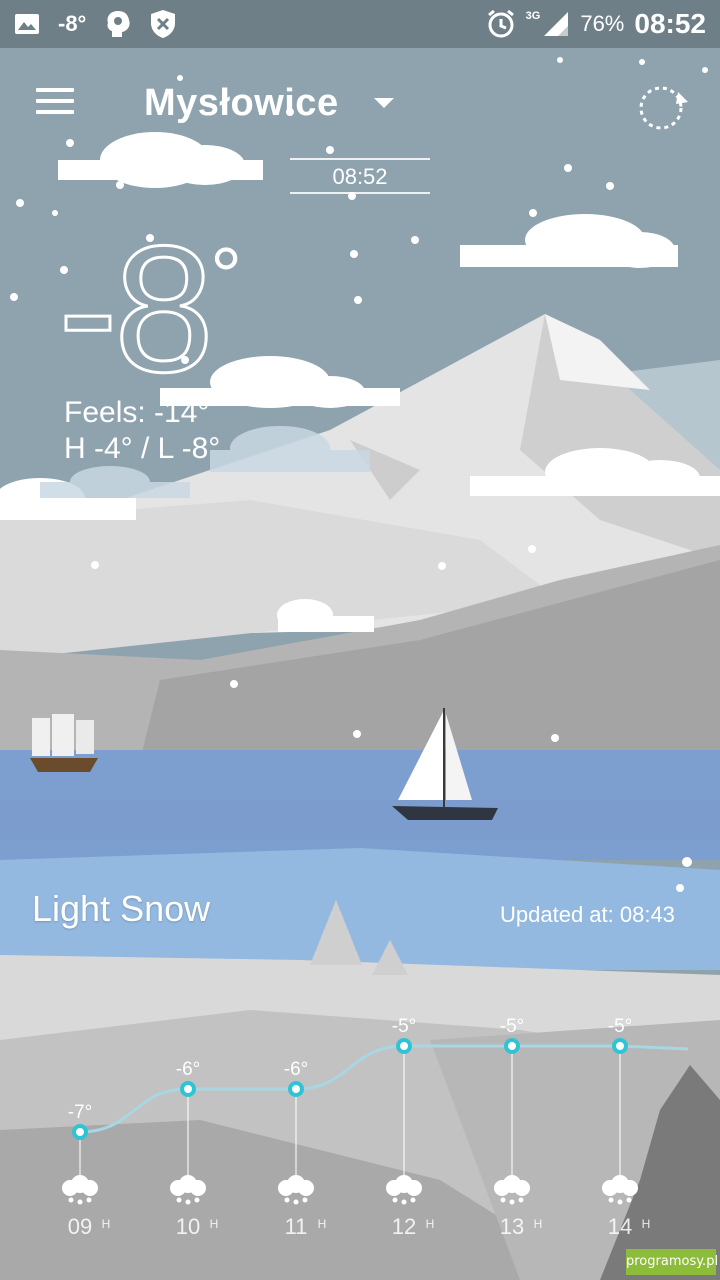 This screenshot has height=1280, width=720. I want to click on forecast-hour-label: 10, so click(188, 1226).